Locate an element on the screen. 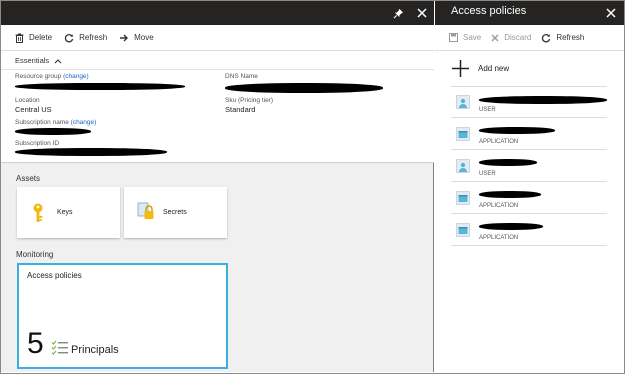 Image resolution: width=625 pixels, height=374 pixels. keys-tile: Keys is located at coordinates (68, 212).